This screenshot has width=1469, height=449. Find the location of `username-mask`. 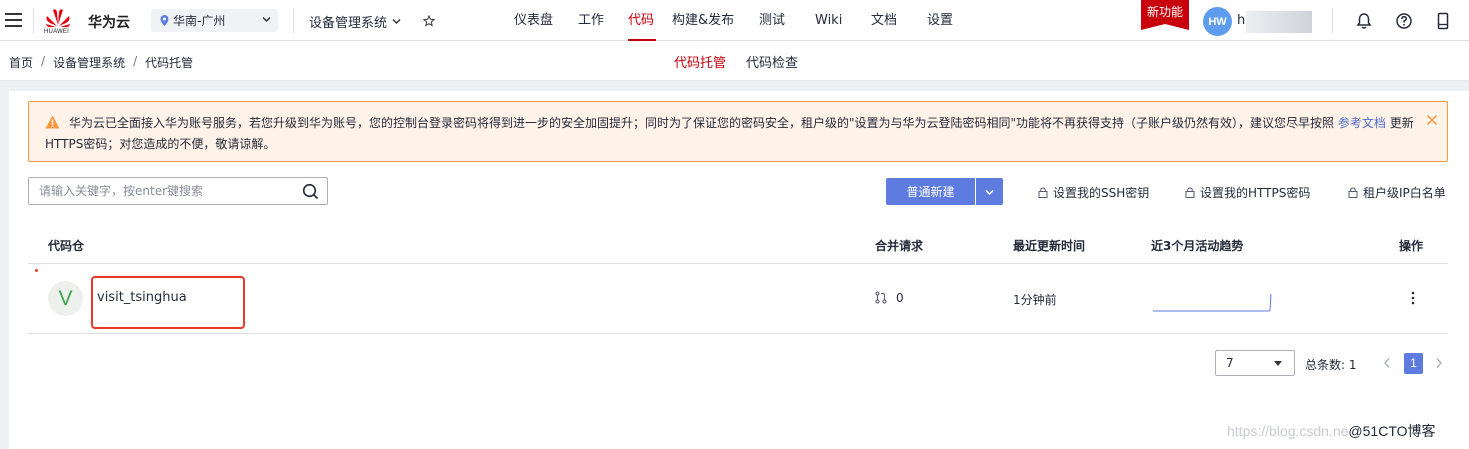

username-mask is located at coordinates (1279, 22).